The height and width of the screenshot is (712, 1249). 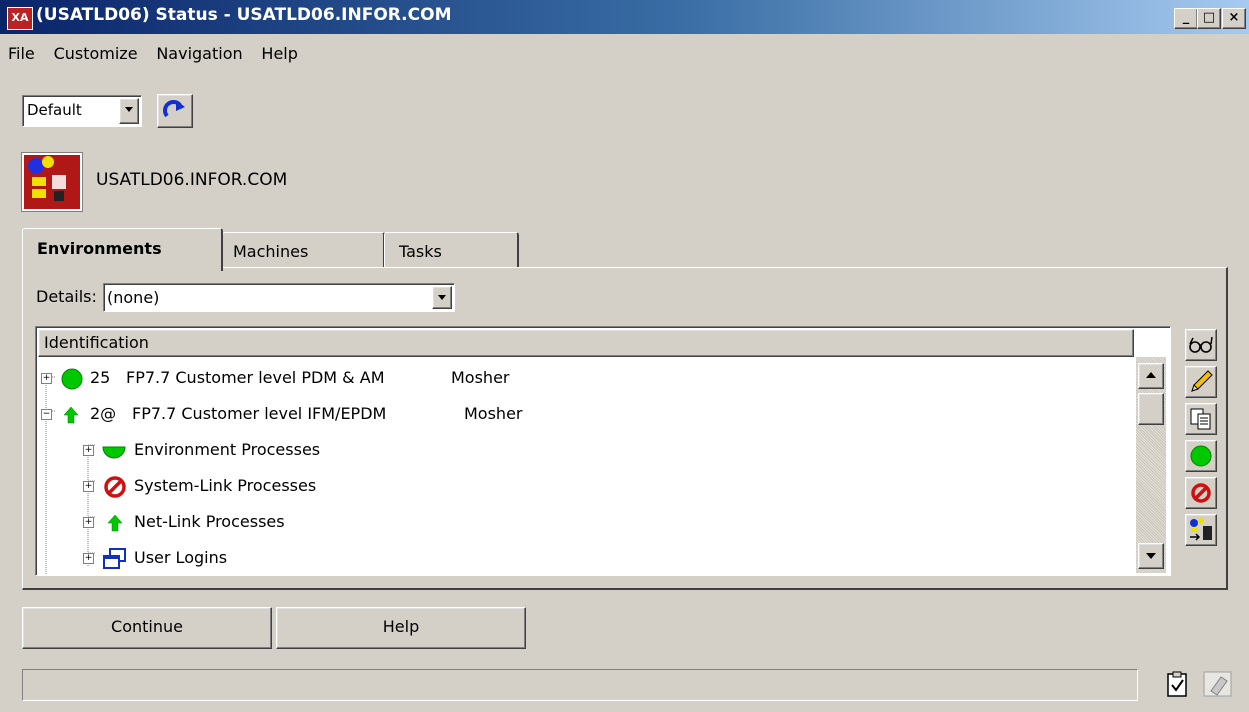 I want to click on env-id: 25, so click(x=100, y=377).